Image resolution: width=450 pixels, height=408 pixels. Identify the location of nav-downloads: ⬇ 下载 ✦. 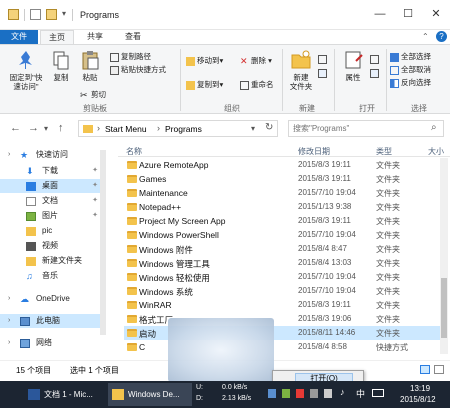
(52, 171).